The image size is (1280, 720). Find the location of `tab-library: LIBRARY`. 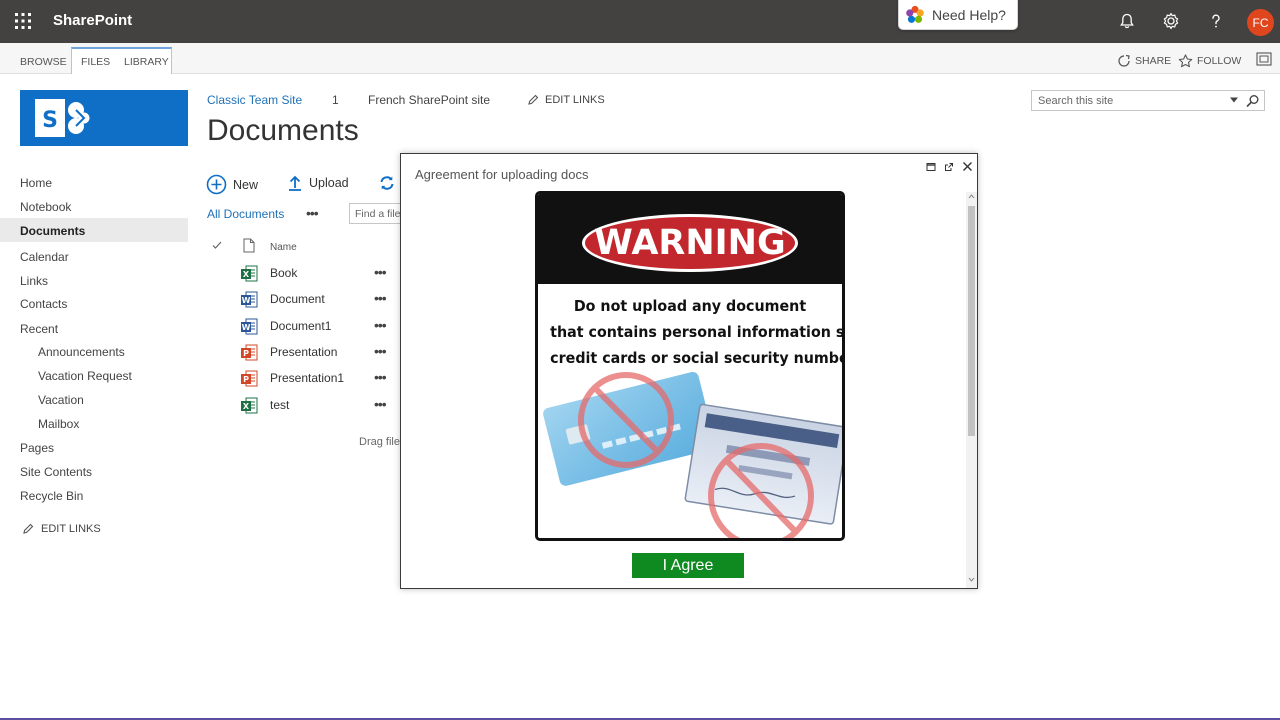

tab-library: LIBRARY is located at coordinates (146, 62).